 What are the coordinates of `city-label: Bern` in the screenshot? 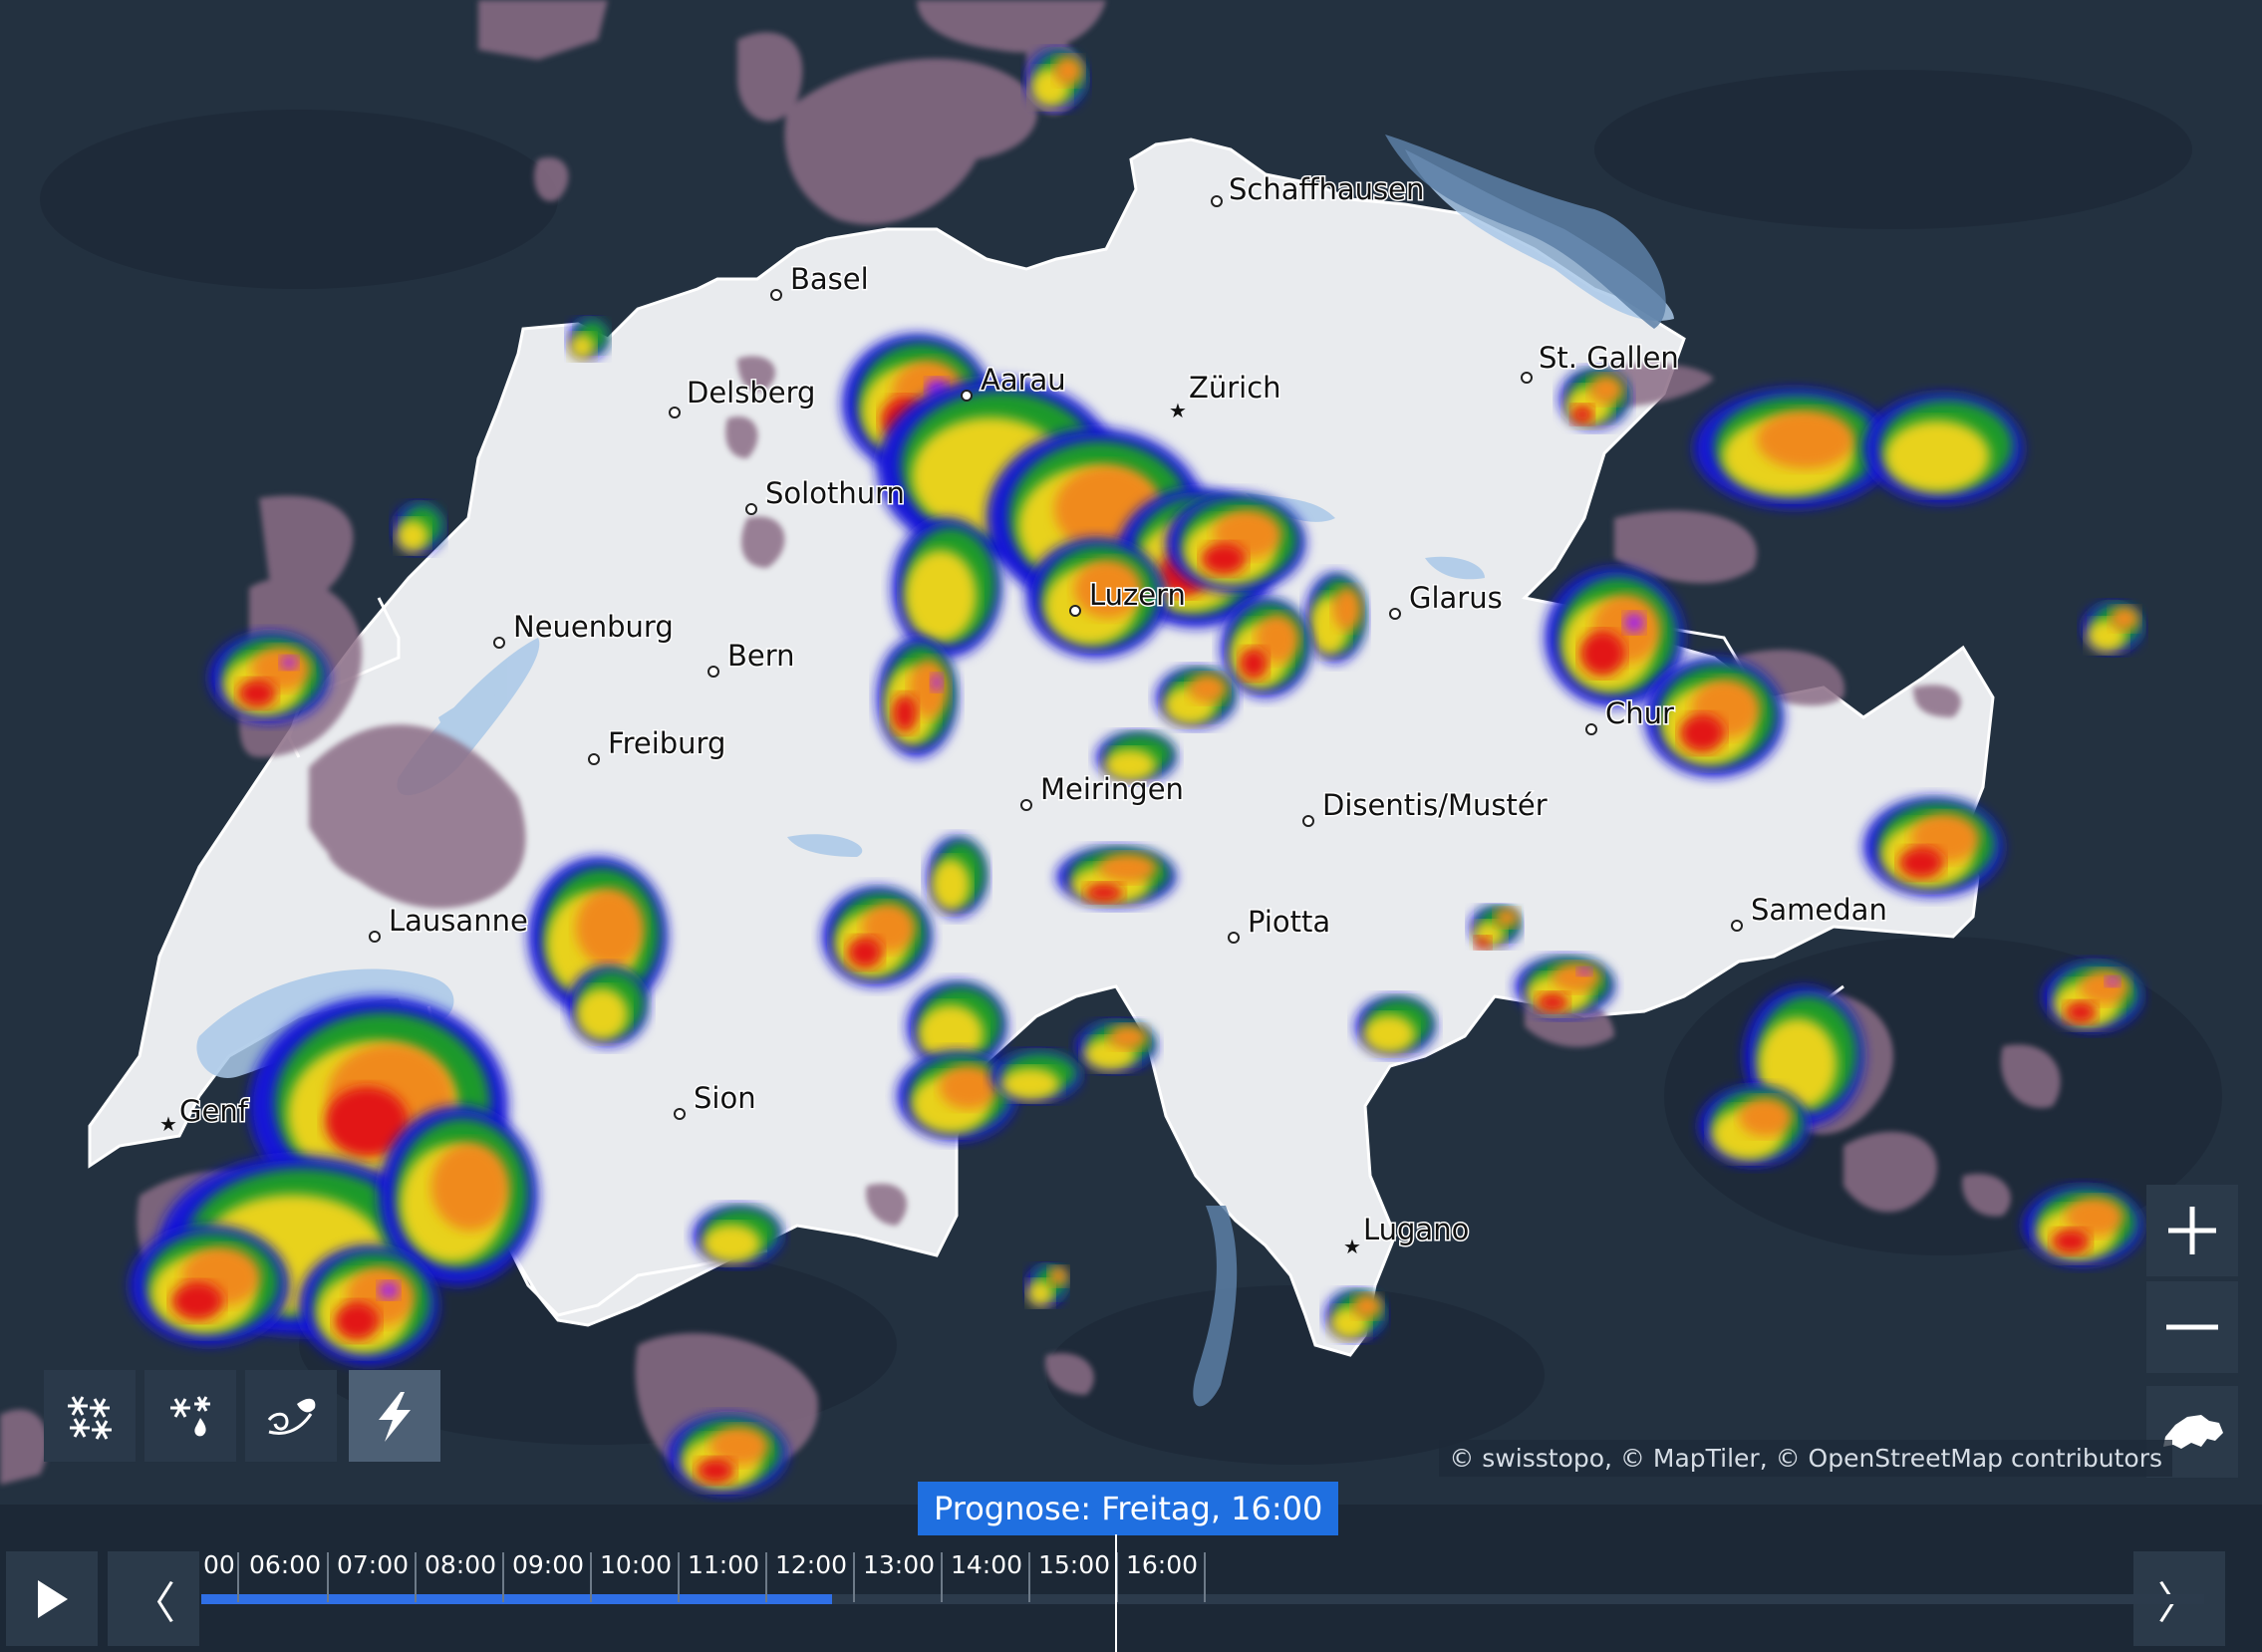 It's located at (761, 656).